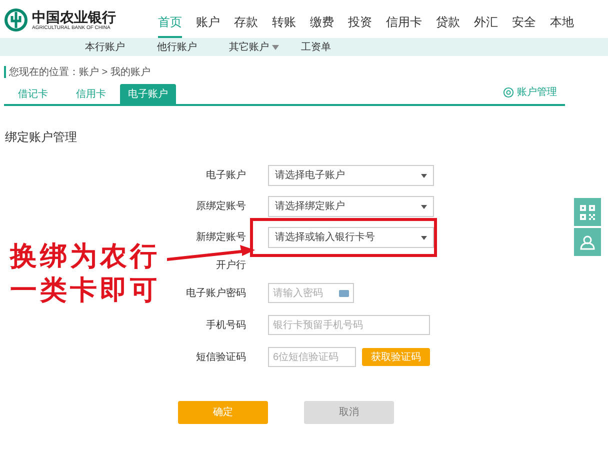 The height and width of the screenshot is (473, 608). What do you see at coordinates (105, 47) in the screenshot?
I see `subnav-item: 本行账户` at bounding box center [105, 47].